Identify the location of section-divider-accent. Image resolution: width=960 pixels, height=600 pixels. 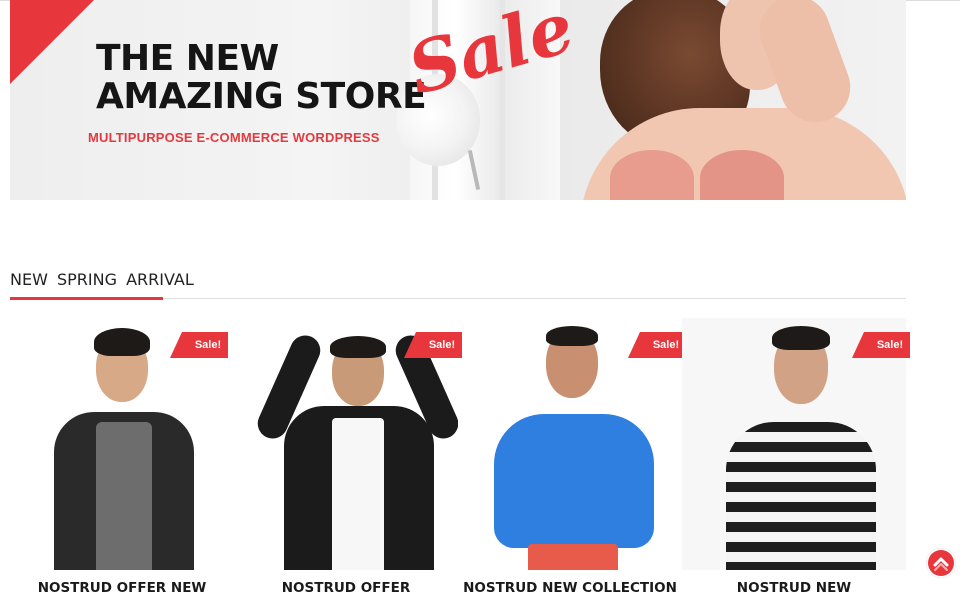
(86, 298).